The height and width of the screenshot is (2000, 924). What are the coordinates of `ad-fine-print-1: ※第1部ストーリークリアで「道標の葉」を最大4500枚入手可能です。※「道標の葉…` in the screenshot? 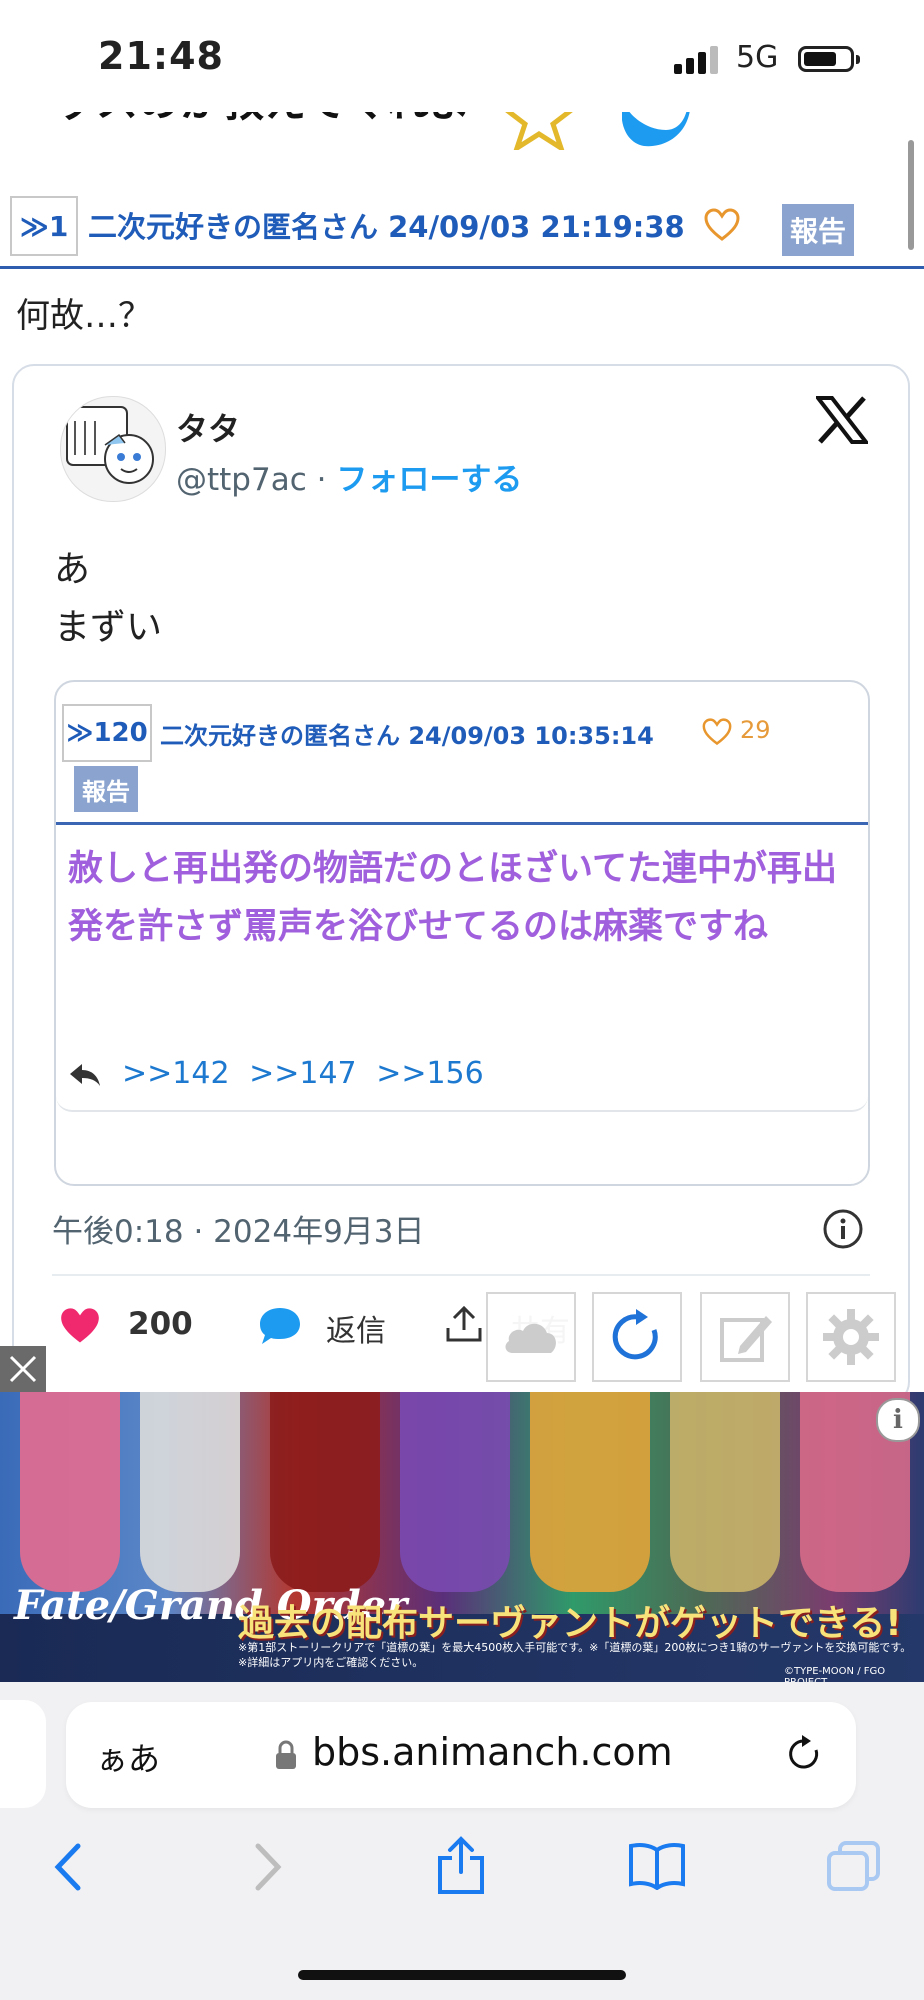 It's located at (575, 1647).